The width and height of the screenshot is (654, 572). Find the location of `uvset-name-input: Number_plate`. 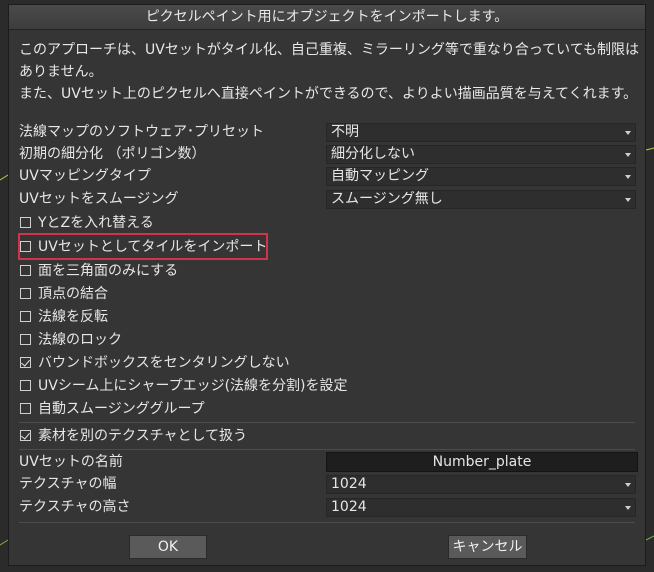

uvset-name-input: Number_plate is located at coordinates (482, 462).